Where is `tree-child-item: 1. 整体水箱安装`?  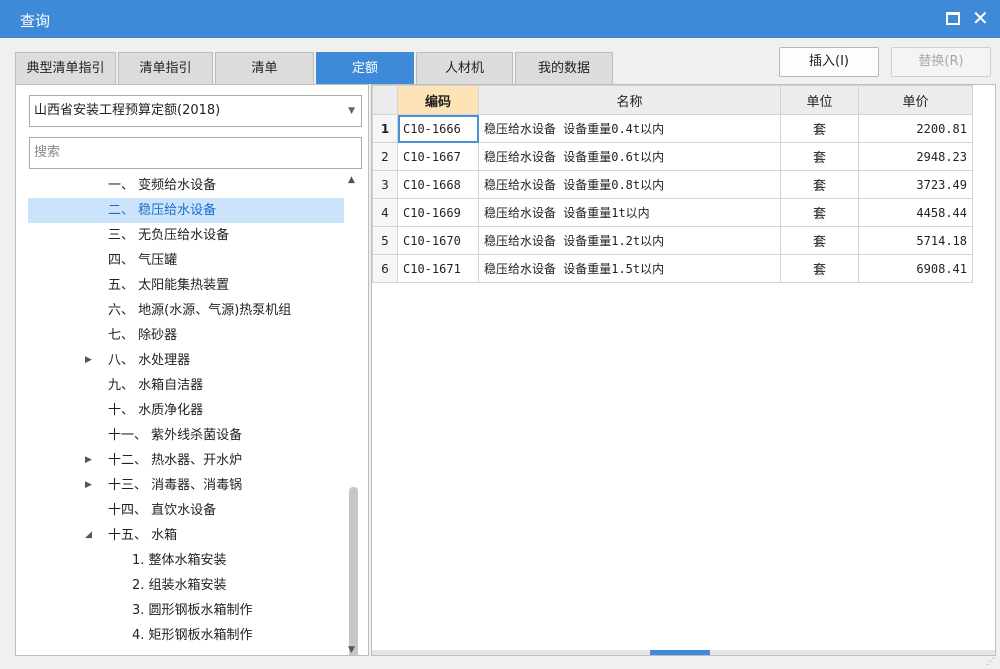
tree-child-item: 1. 整体水箱安装 is located at coordinates (186, 560).